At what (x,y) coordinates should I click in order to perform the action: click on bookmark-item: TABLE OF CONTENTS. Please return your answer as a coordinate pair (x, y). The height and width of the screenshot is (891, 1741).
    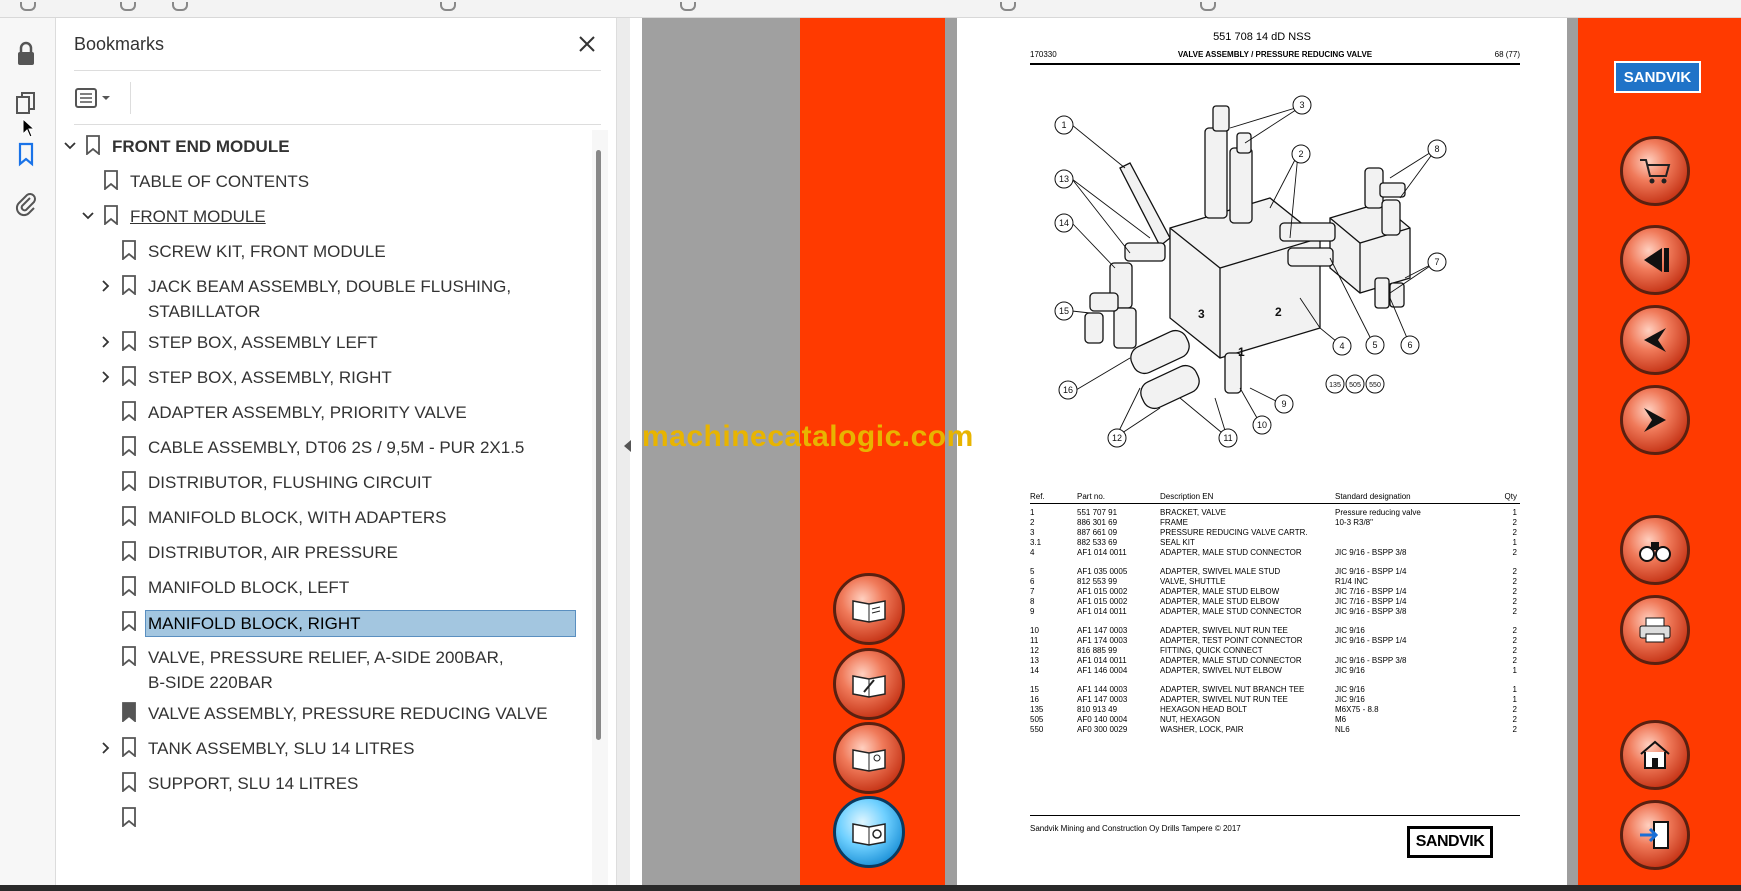
    Looking at the image, I should click on (323, 182).